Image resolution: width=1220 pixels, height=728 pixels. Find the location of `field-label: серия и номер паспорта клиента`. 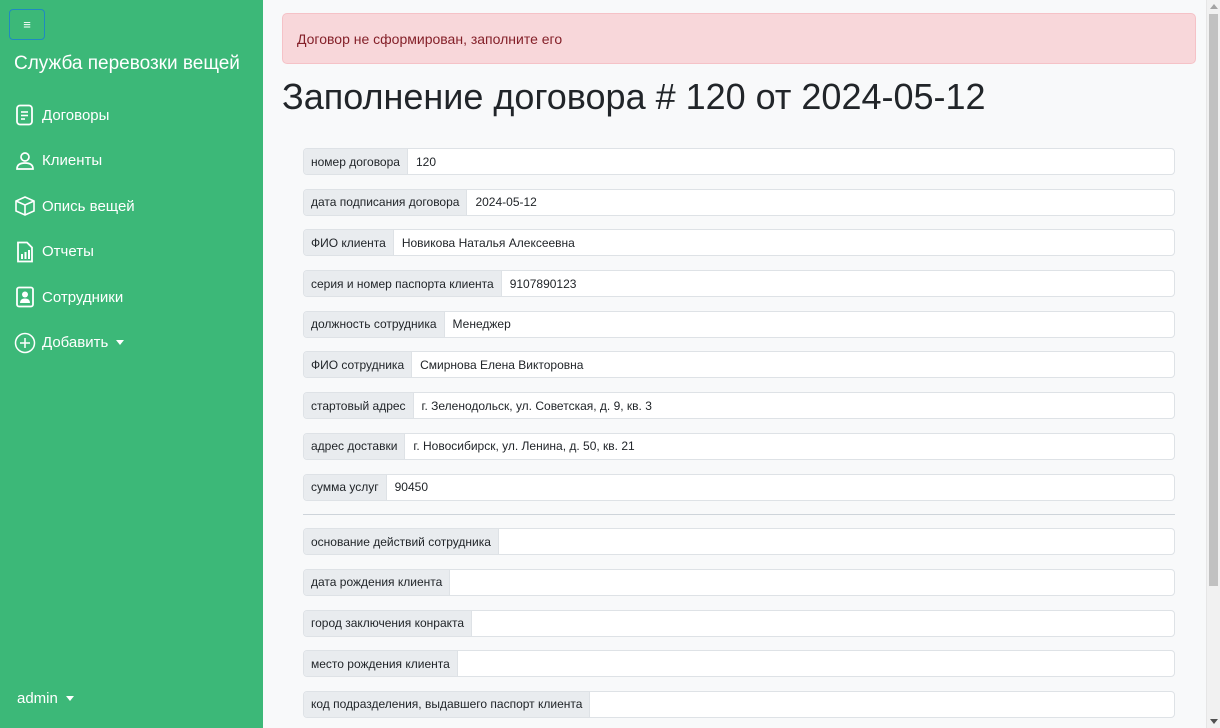

field-label: серия и номер паспорта клиента is located at coordinates (403, 284).